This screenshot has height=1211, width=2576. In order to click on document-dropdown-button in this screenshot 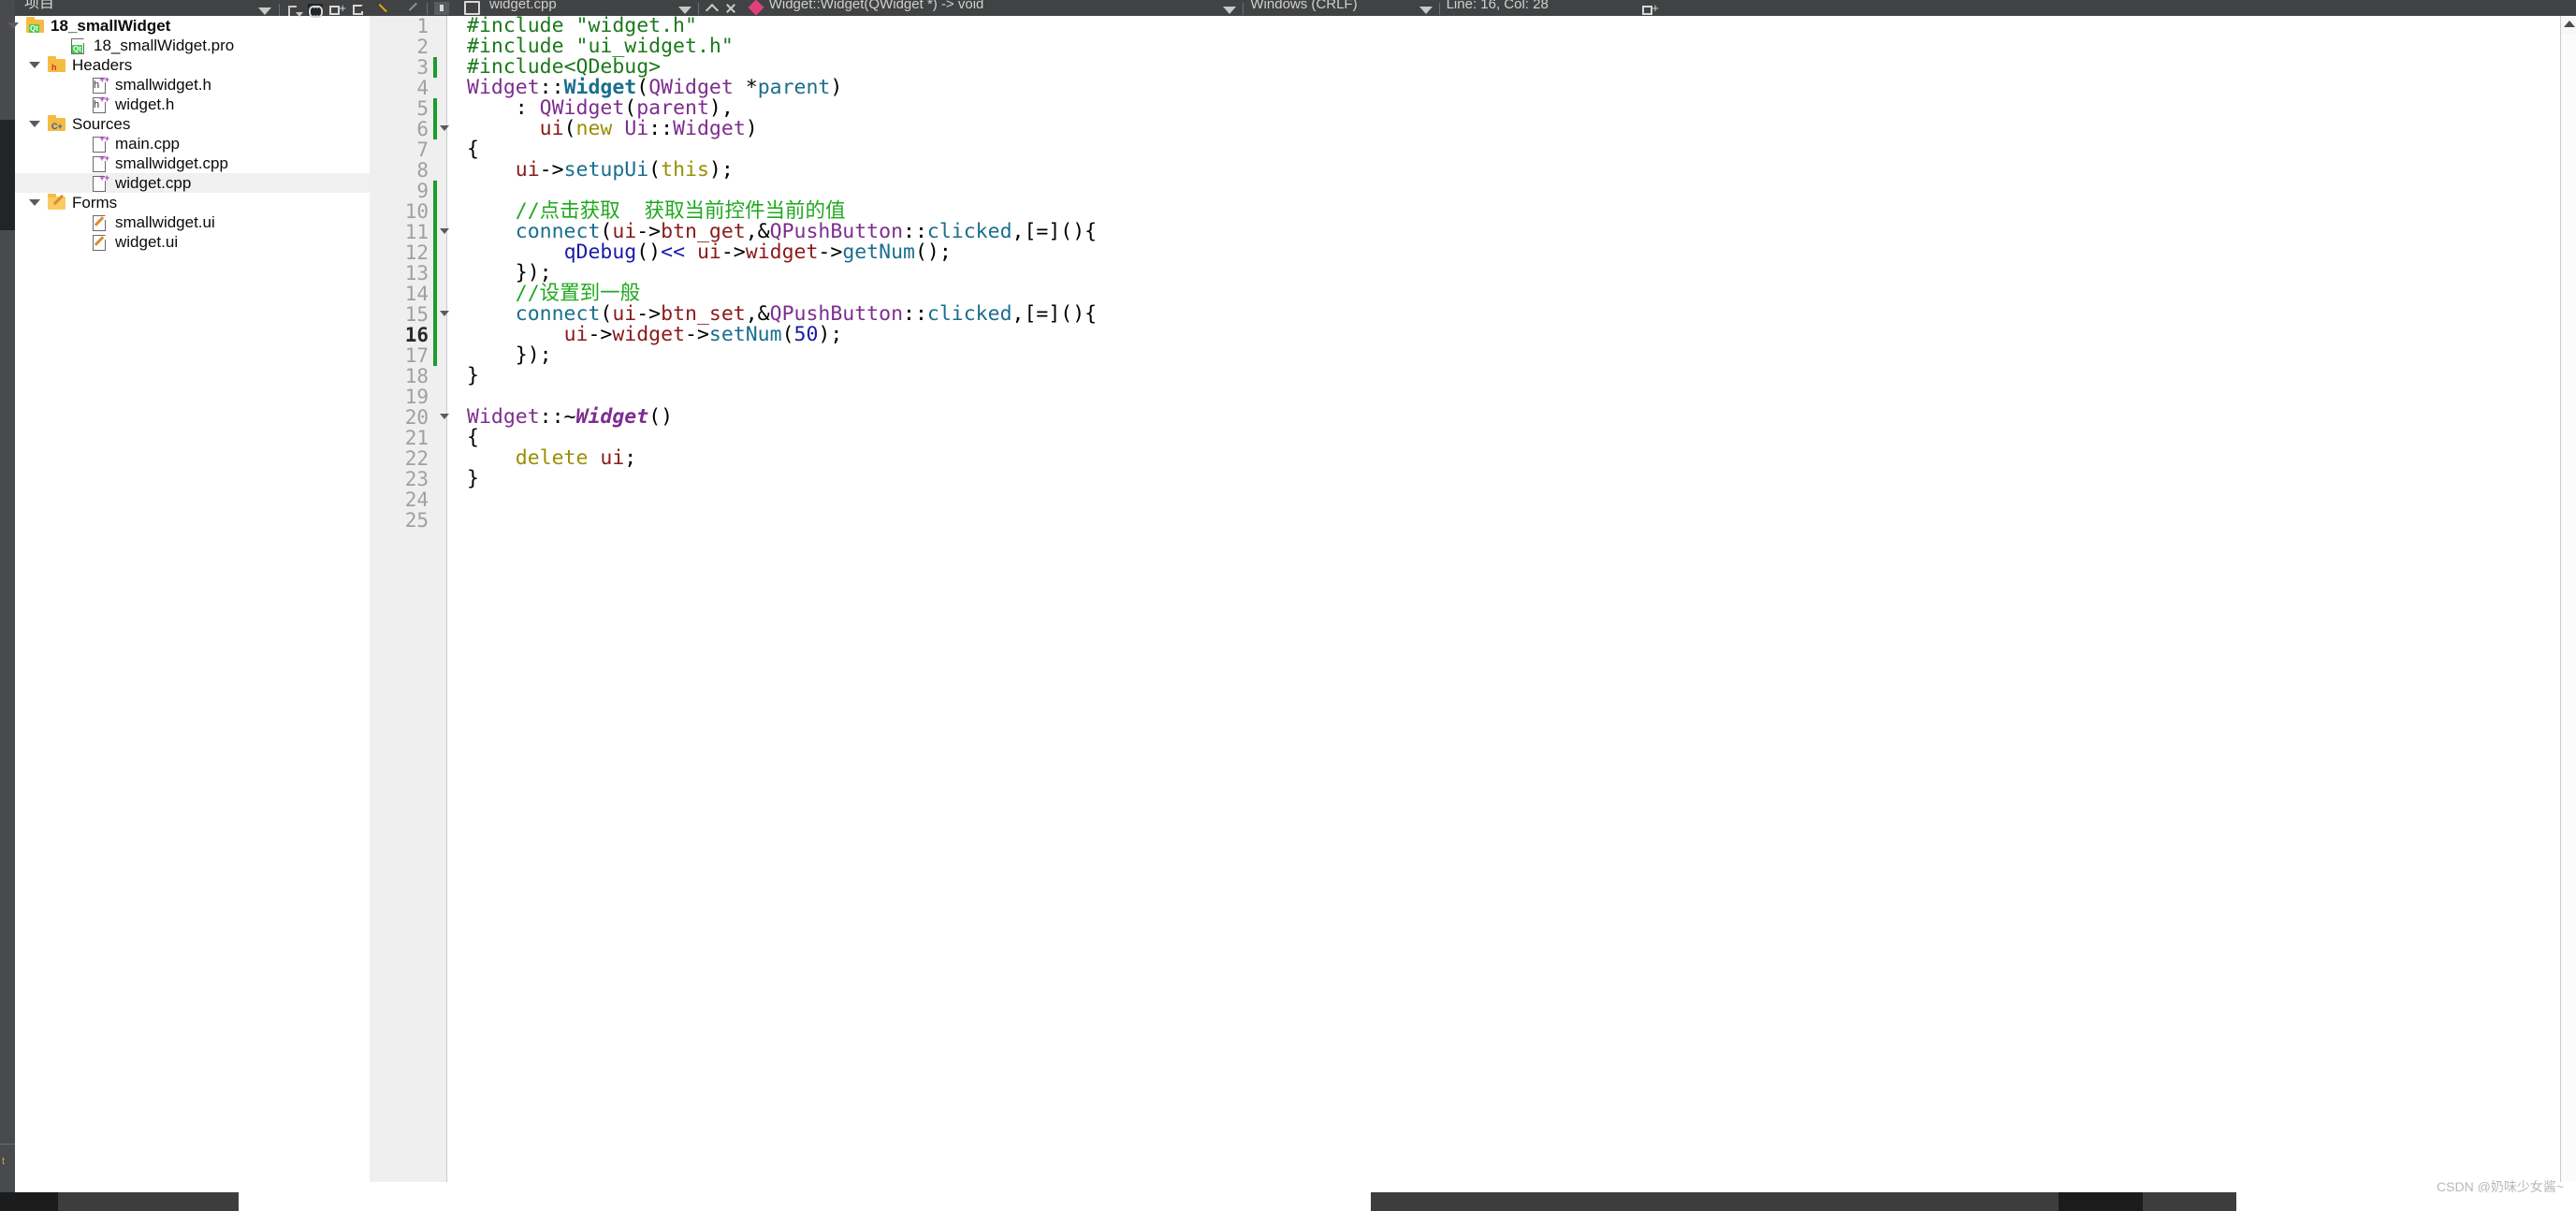, I will do `click(684, 8)`.